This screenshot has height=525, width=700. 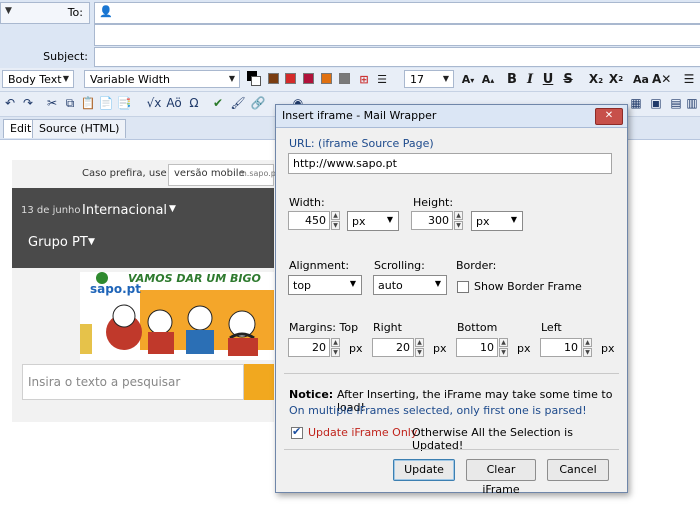 I want to click on undo-icon: ↶, so click(x=10, y=103).